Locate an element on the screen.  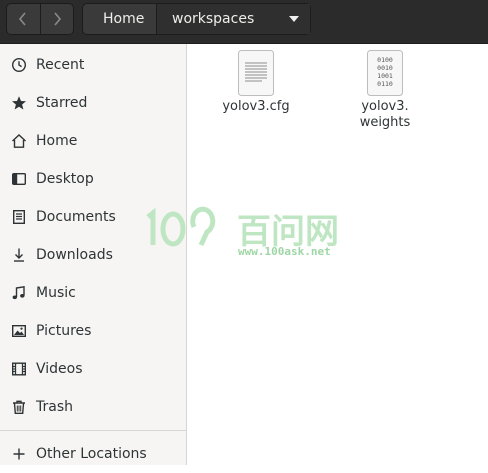
breadcrumb-workspaces: workspaces is located at coordinates (233, 19).